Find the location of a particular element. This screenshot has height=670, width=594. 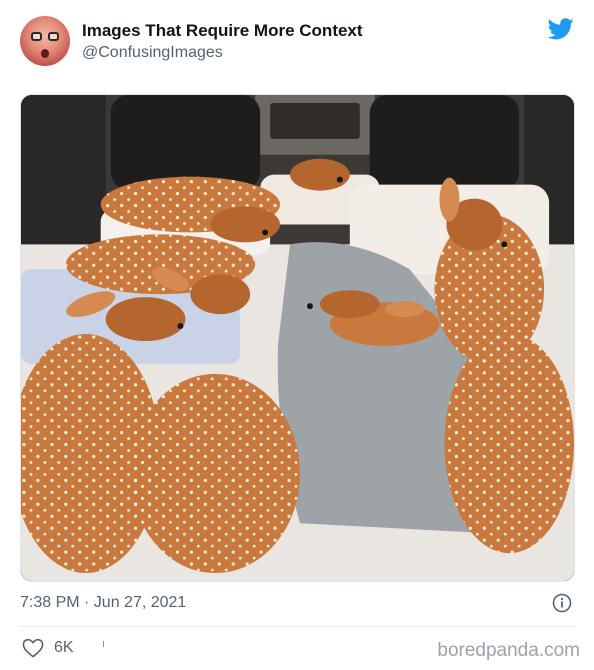

source-watermark: boredpanda.com is located at coordinates (508, 650).